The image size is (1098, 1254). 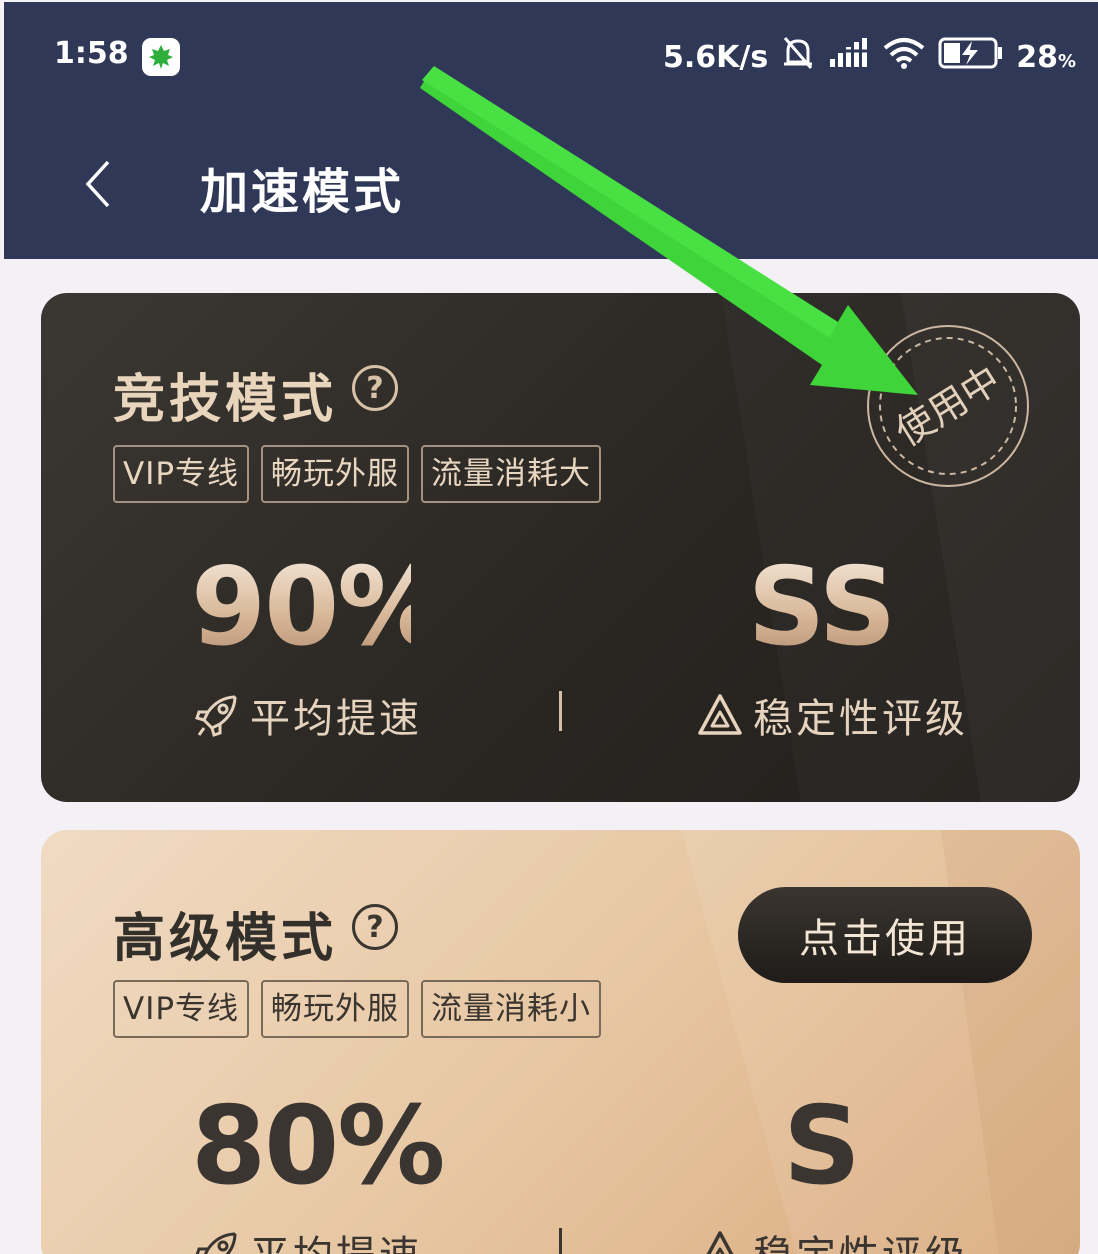 I want to click on status-bar: 1:58 5.6K/s 28%, so click(x=551, y=52).